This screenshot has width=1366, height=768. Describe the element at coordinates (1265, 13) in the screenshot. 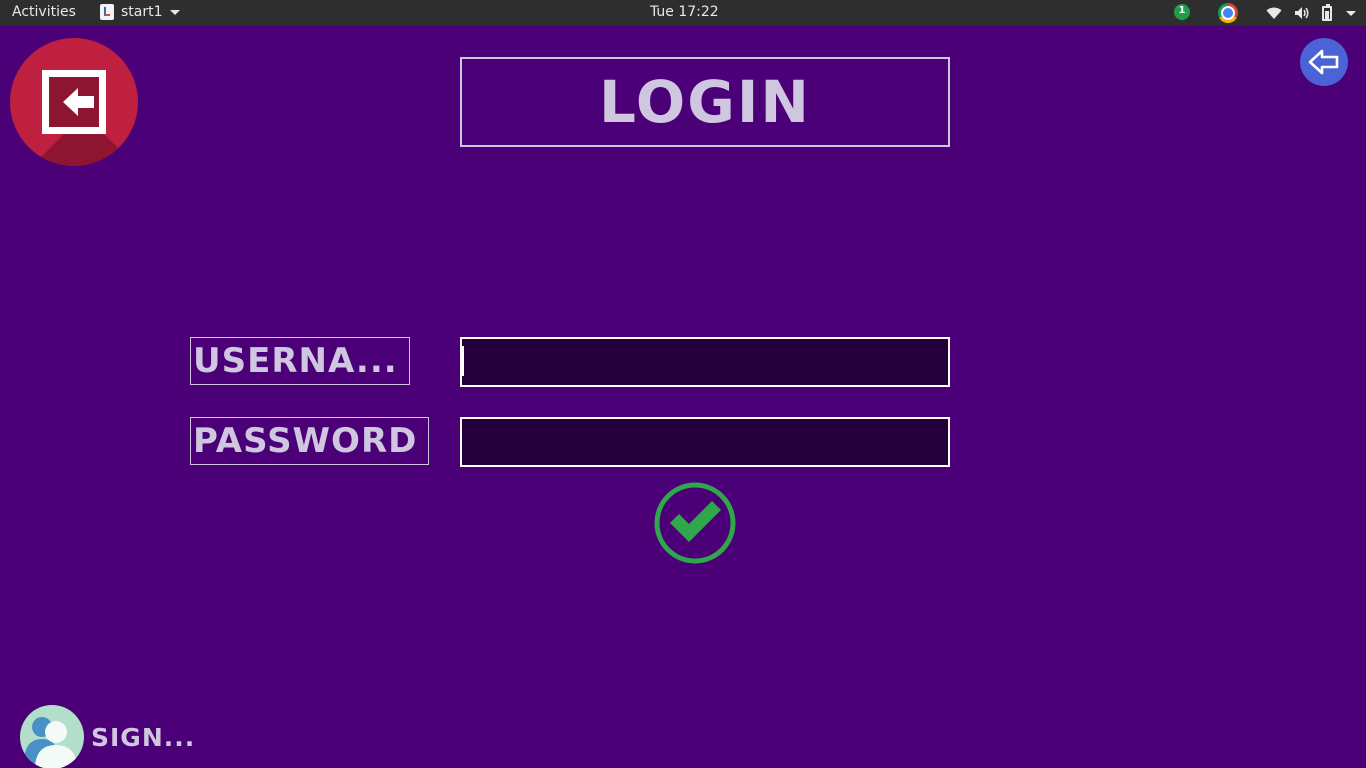

I see `system-tray: 1` at that location.